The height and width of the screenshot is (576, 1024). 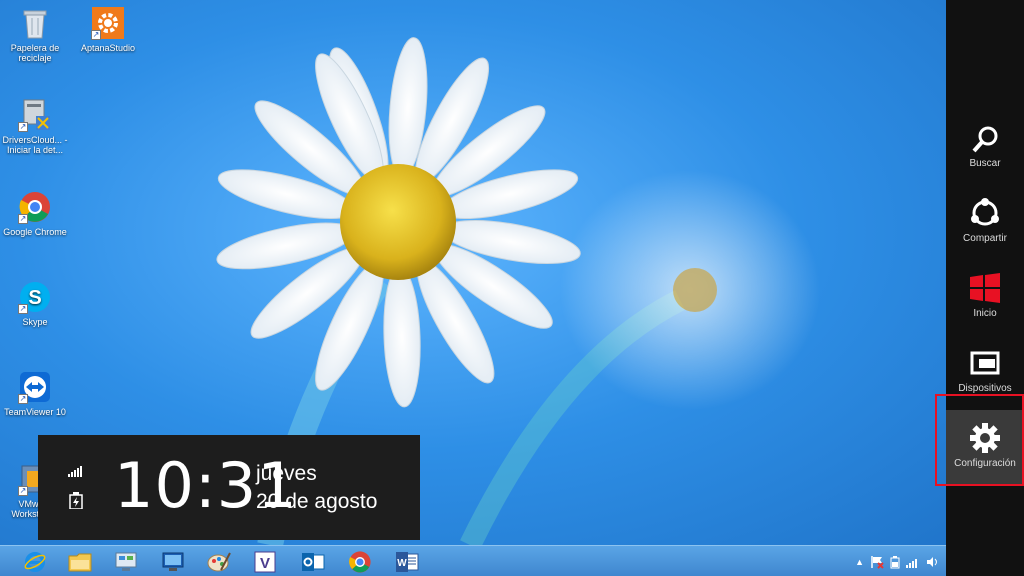 I want to click on signal-strength-icon, so click(x=75, y=471).